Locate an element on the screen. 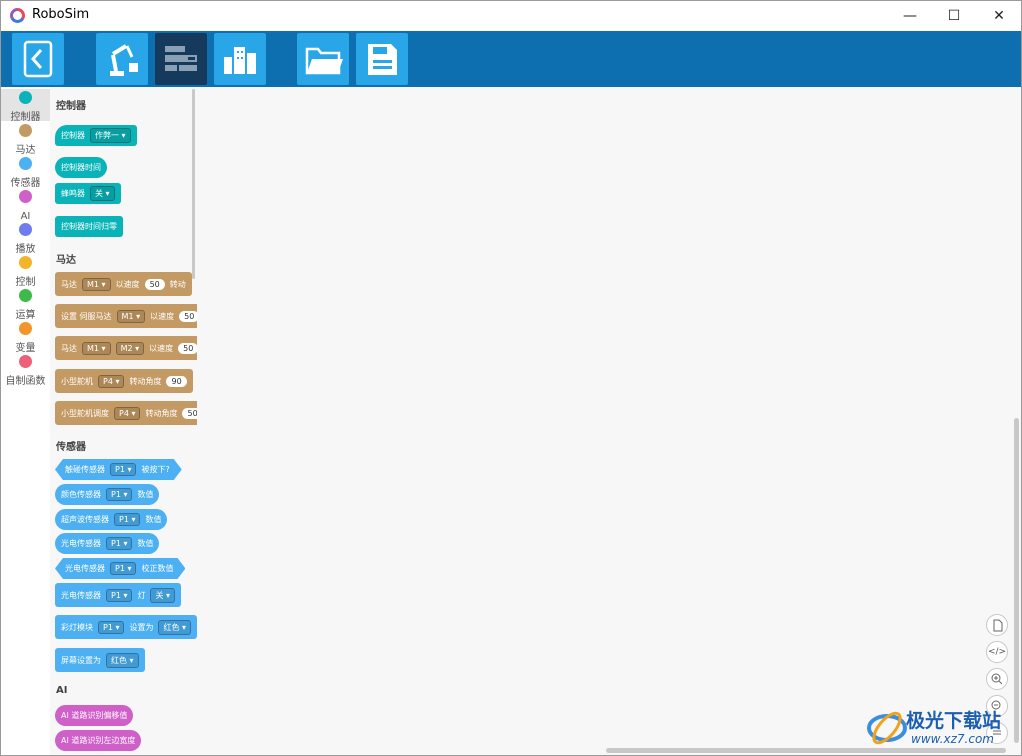 This screenshot has width=1022, height=756. block-text: 以速度 is located at coordinates (162, 316).